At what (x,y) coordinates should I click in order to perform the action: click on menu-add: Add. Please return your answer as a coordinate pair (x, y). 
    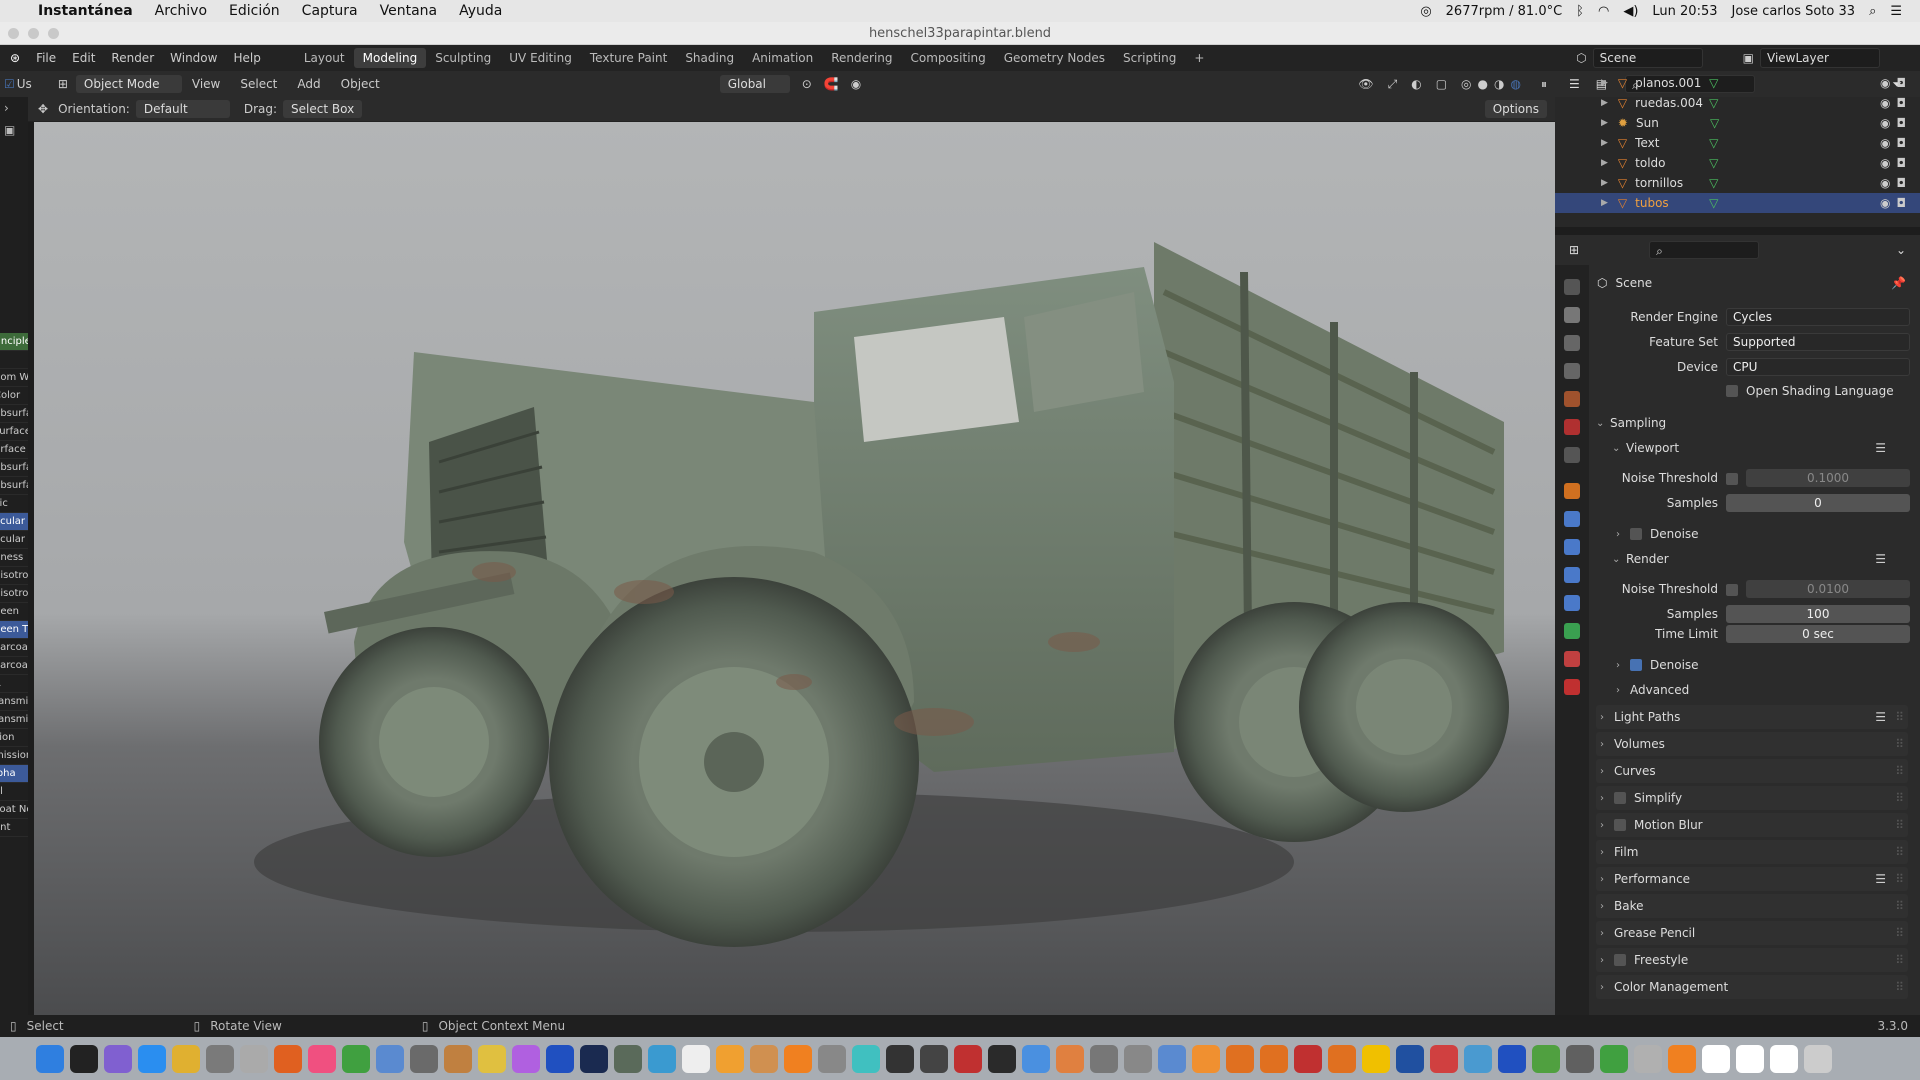
    Looking at the image, I should click on (308, 84).